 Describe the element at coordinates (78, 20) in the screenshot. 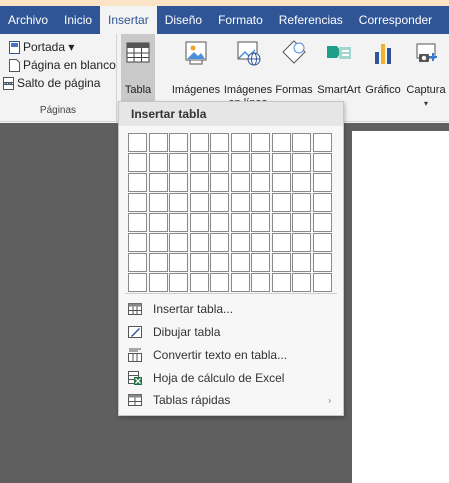

I see `tab-inicio: Inicio` at that location.